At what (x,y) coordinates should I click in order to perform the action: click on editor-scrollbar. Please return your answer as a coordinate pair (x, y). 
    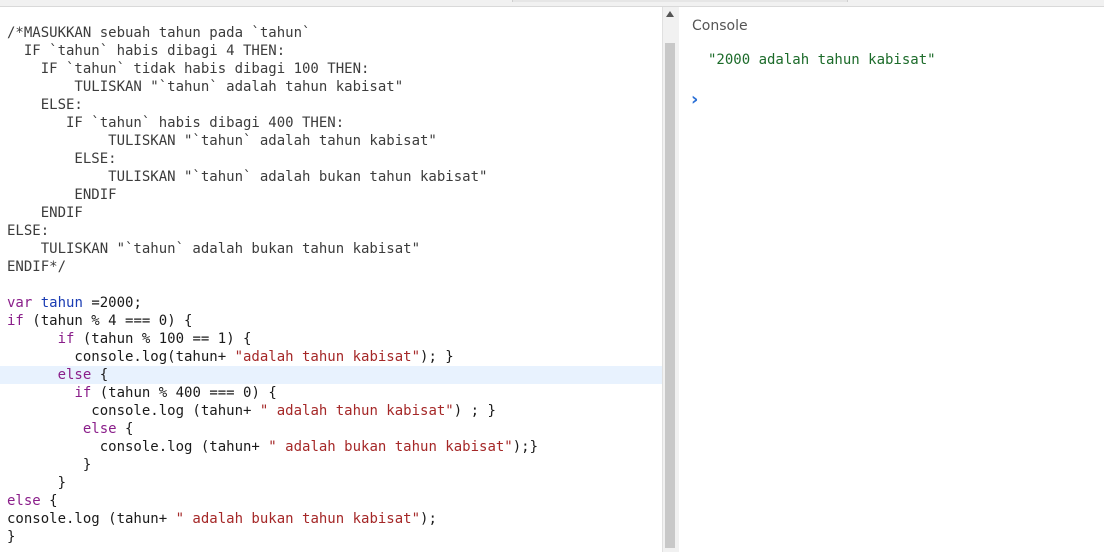
    Looking at the image, I should click on (671, 279).